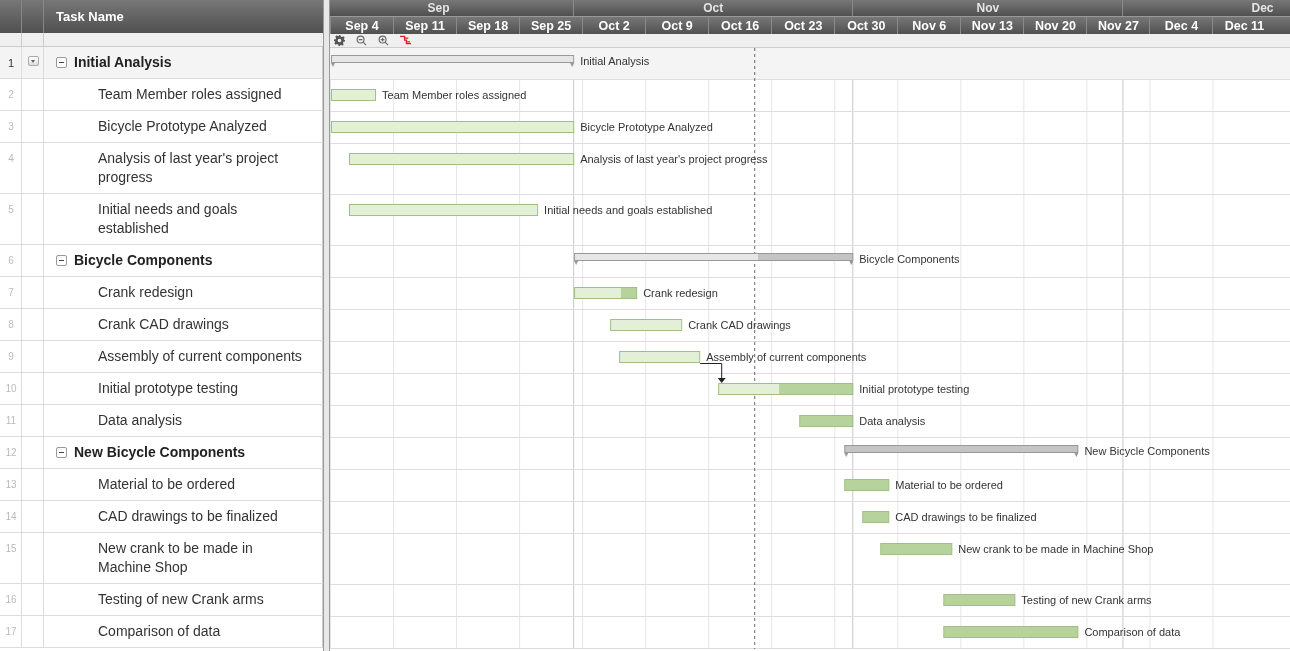 This screenshot has width=1290, height=651. Describe the element at coordinates (200, 356) in the screenshot. I see `task-name: Assembly of current components` at that location.